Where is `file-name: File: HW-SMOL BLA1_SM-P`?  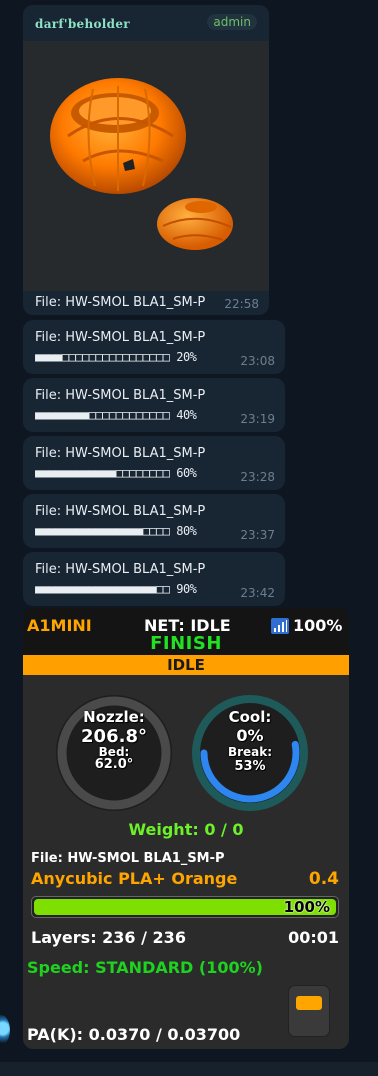 file-name: File: HW-SMOL BLA1_SM-P is located at coordinates (128, 858).